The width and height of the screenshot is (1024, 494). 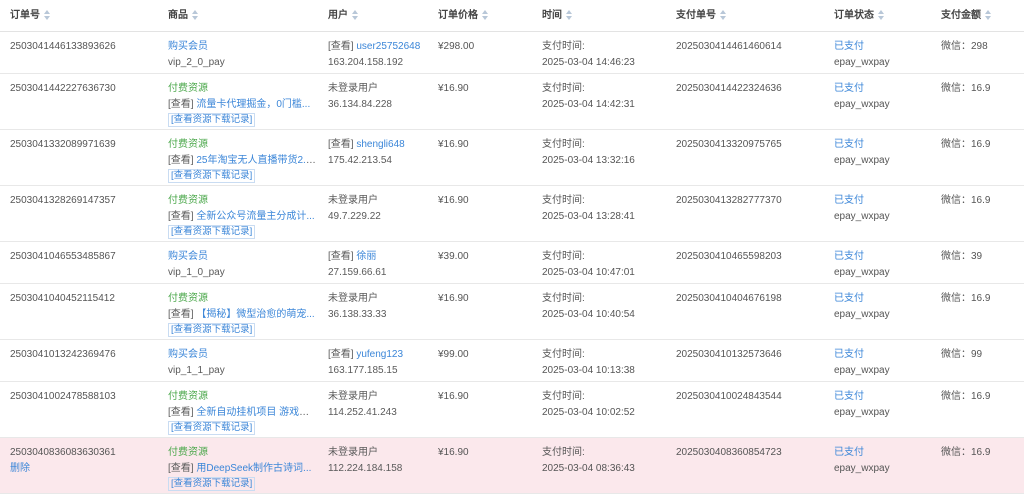 I want to click on order-no: 2503041446133893626, so click(x=63, y=46).